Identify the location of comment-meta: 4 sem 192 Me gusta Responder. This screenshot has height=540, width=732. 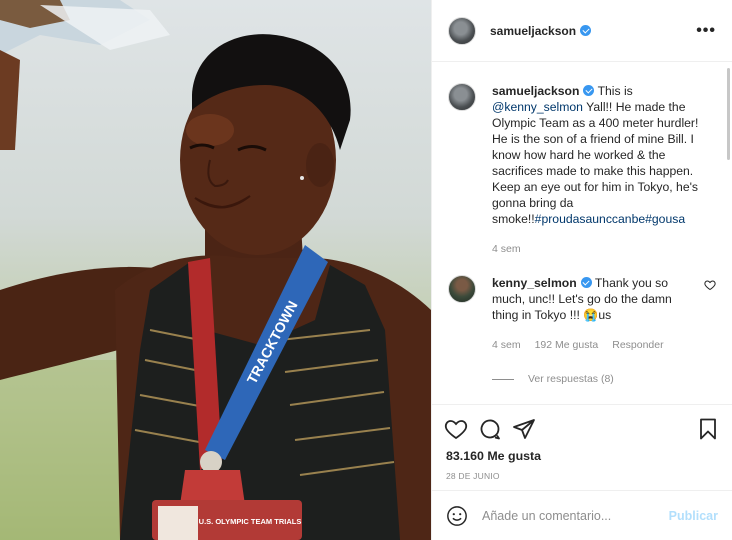
(594, 345).